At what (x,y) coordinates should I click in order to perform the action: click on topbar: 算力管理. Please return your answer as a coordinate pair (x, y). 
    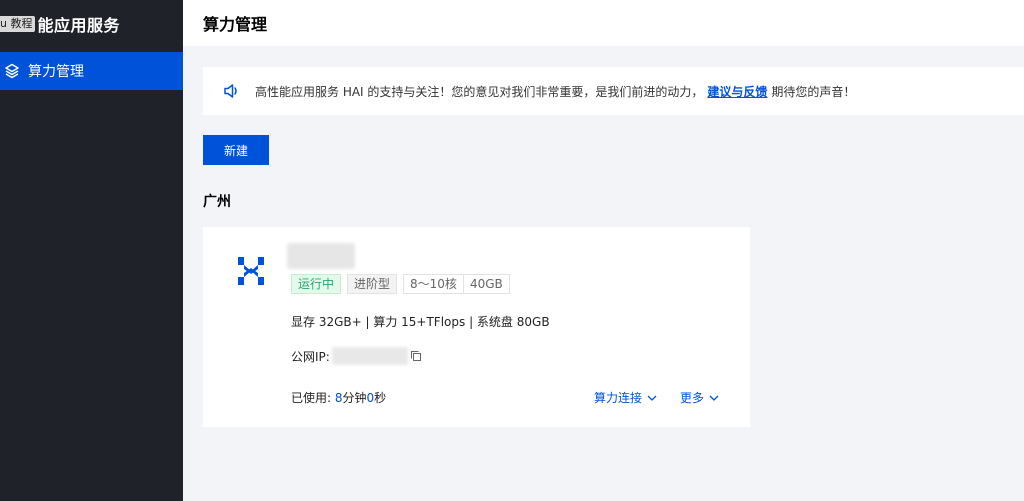
    Looking at the image, I should click on (603, 23).